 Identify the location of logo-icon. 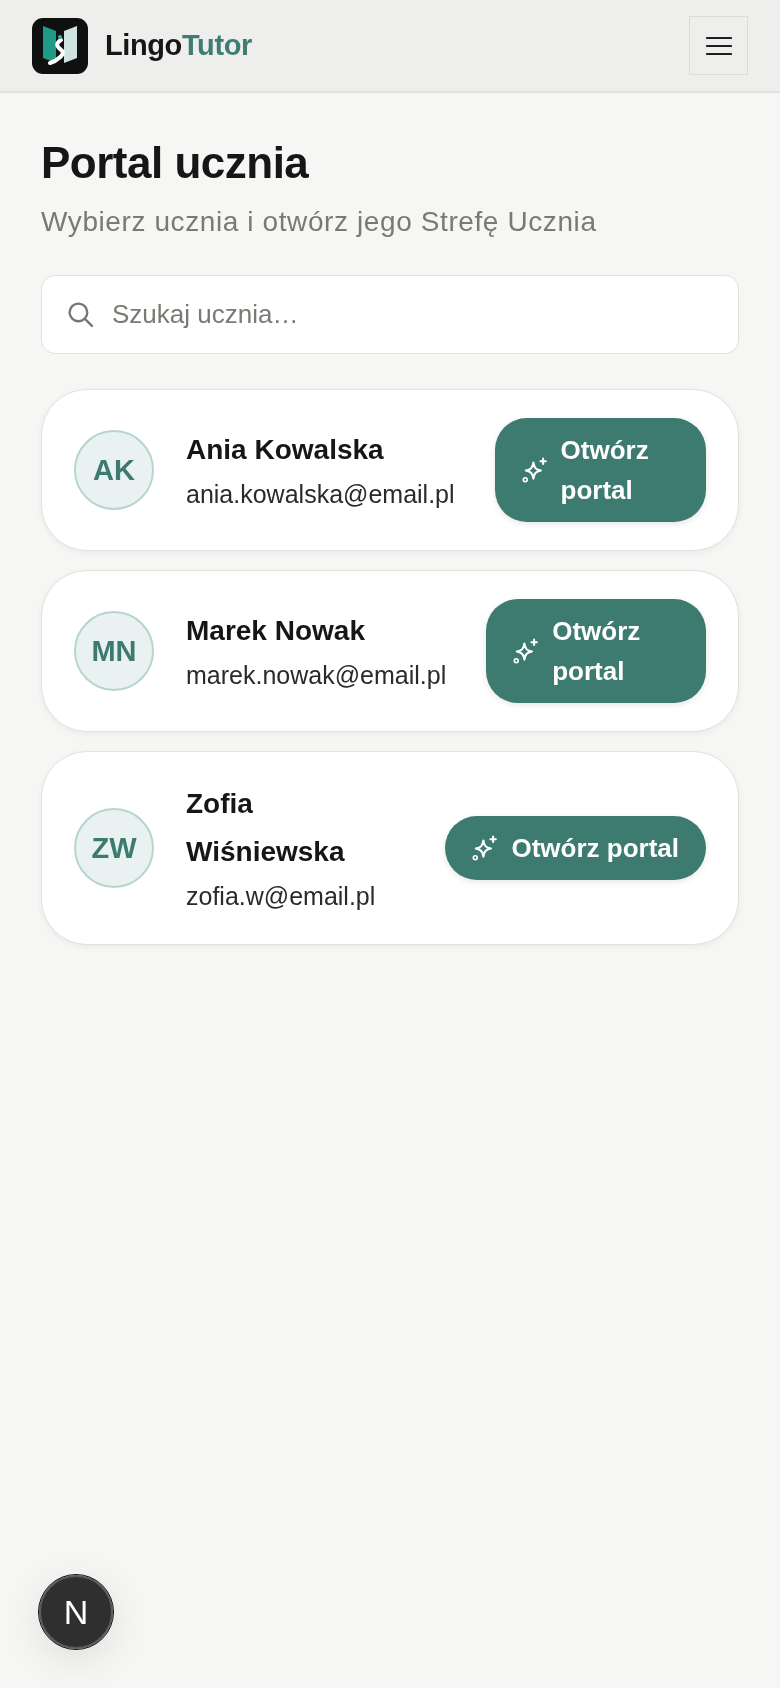
(60, 45).